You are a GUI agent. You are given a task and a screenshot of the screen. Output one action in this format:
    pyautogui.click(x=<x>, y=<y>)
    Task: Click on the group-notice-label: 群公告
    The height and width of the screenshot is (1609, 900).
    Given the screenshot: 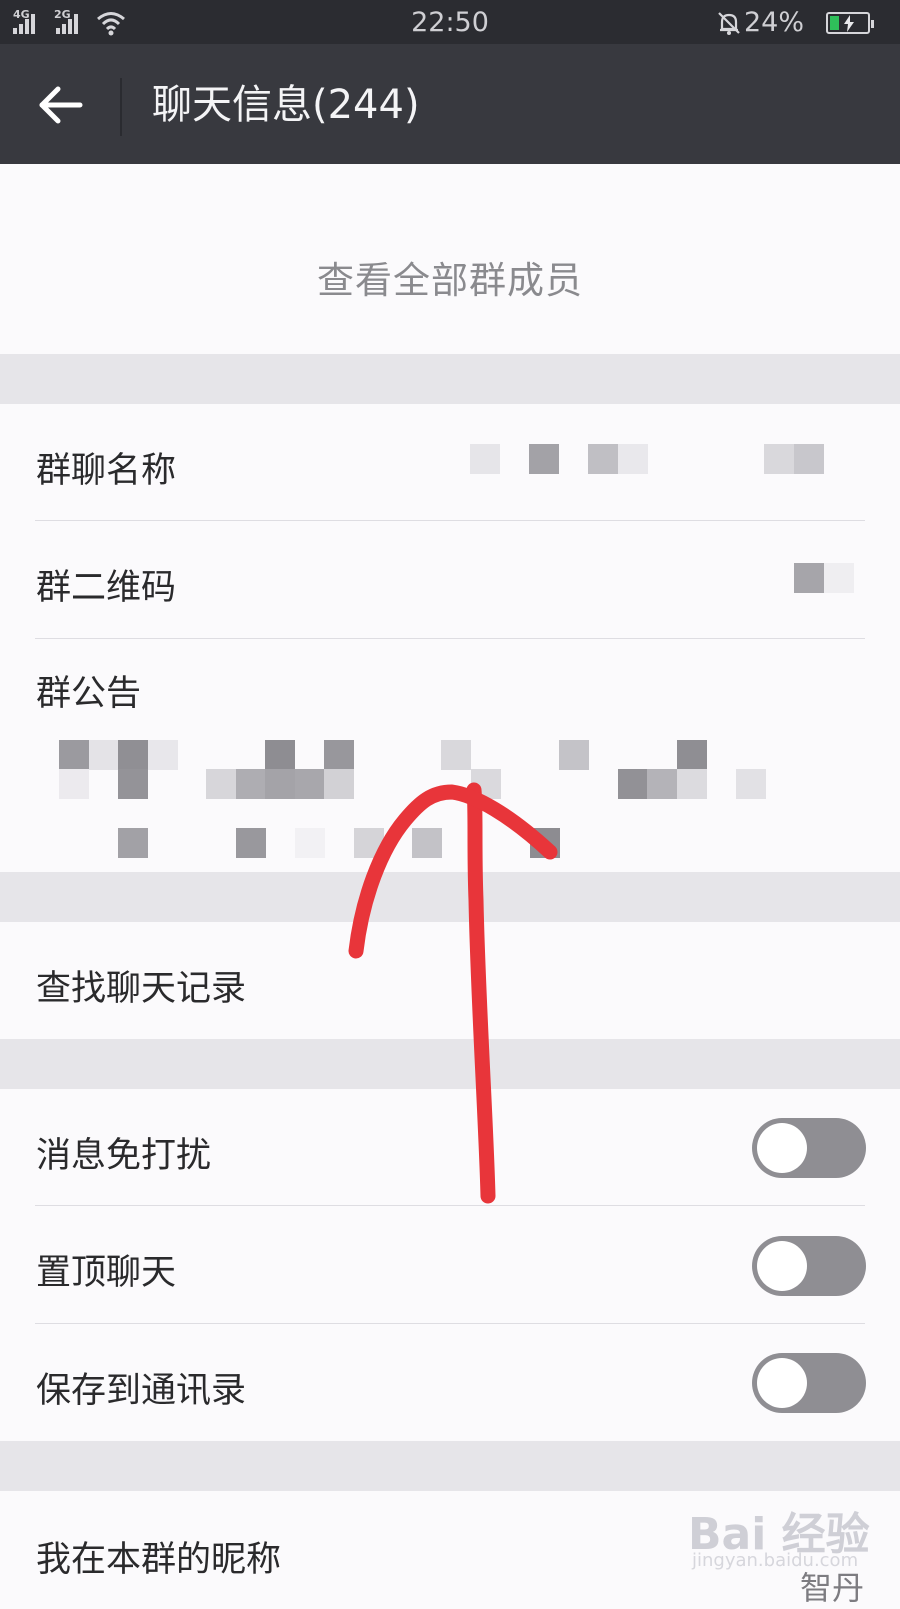 What is the action you would take?
    pyautogui.click(x=89, y=694)
    